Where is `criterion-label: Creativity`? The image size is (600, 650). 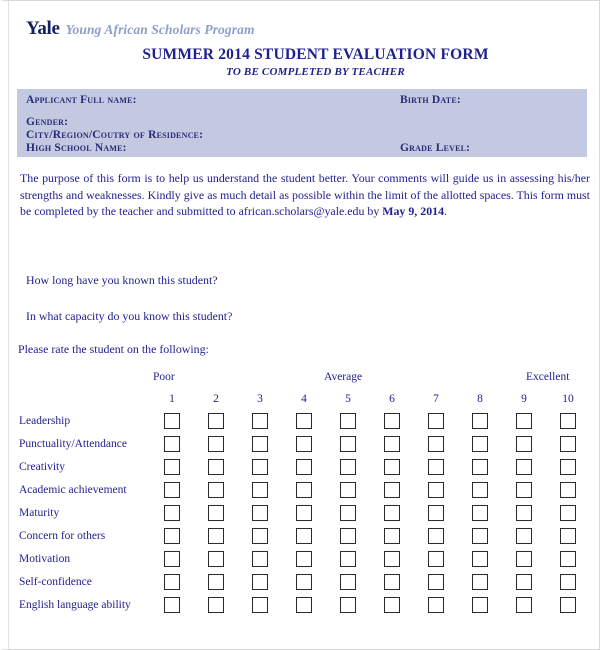
criterion-label: Creativity is located at coordinates (42, 466).